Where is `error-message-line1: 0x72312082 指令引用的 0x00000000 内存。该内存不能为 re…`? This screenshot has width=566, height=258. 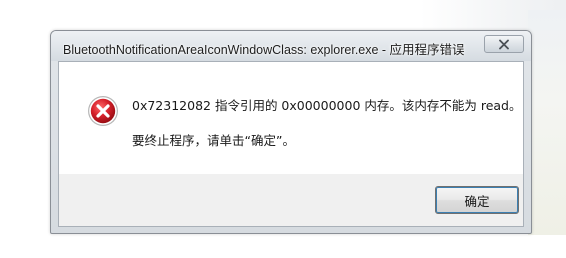 error-message-line1: 0x72312082 指令引用的 0x00000000 内存。该内存不能为 re… is located at coordinates (327, 105).